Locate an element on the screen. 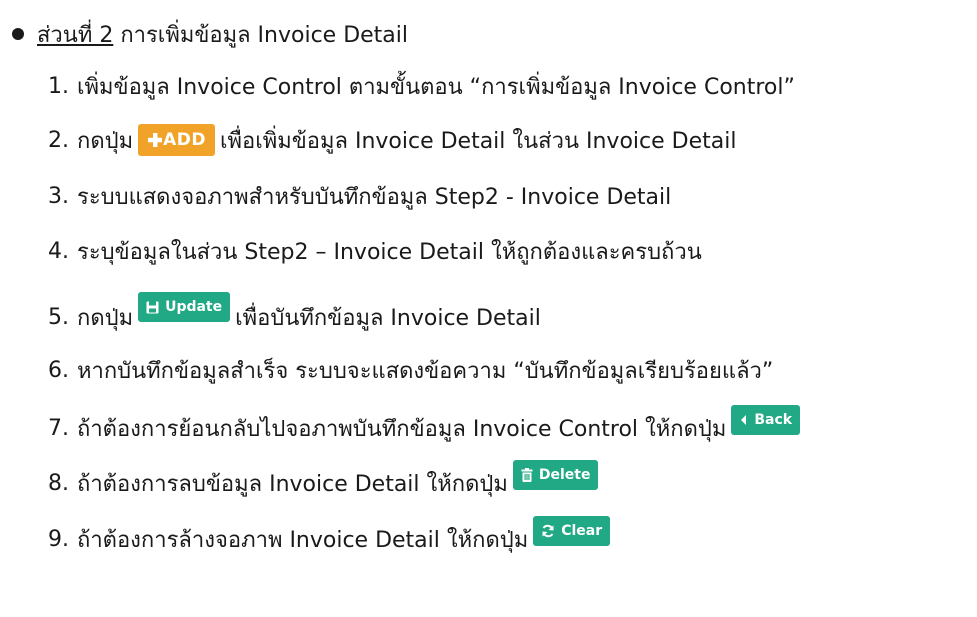 The width and height of the screenshot is (977, 617). plus-icon is located at coordinates (155, 140).